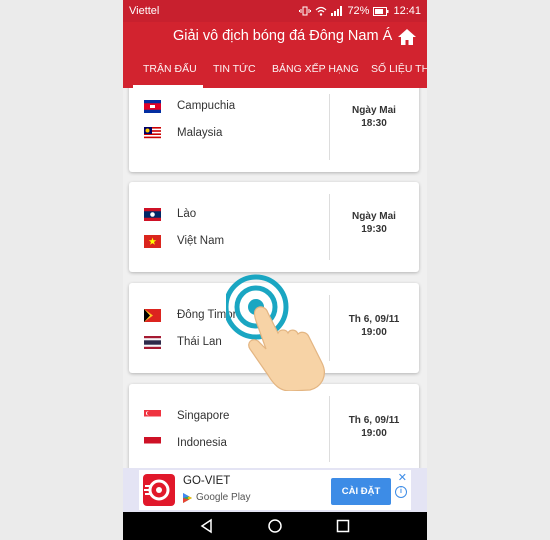 The width and height of the screenshot is (550, 540). I want to click on team-row-away: Malaysia, so click(183, 133).